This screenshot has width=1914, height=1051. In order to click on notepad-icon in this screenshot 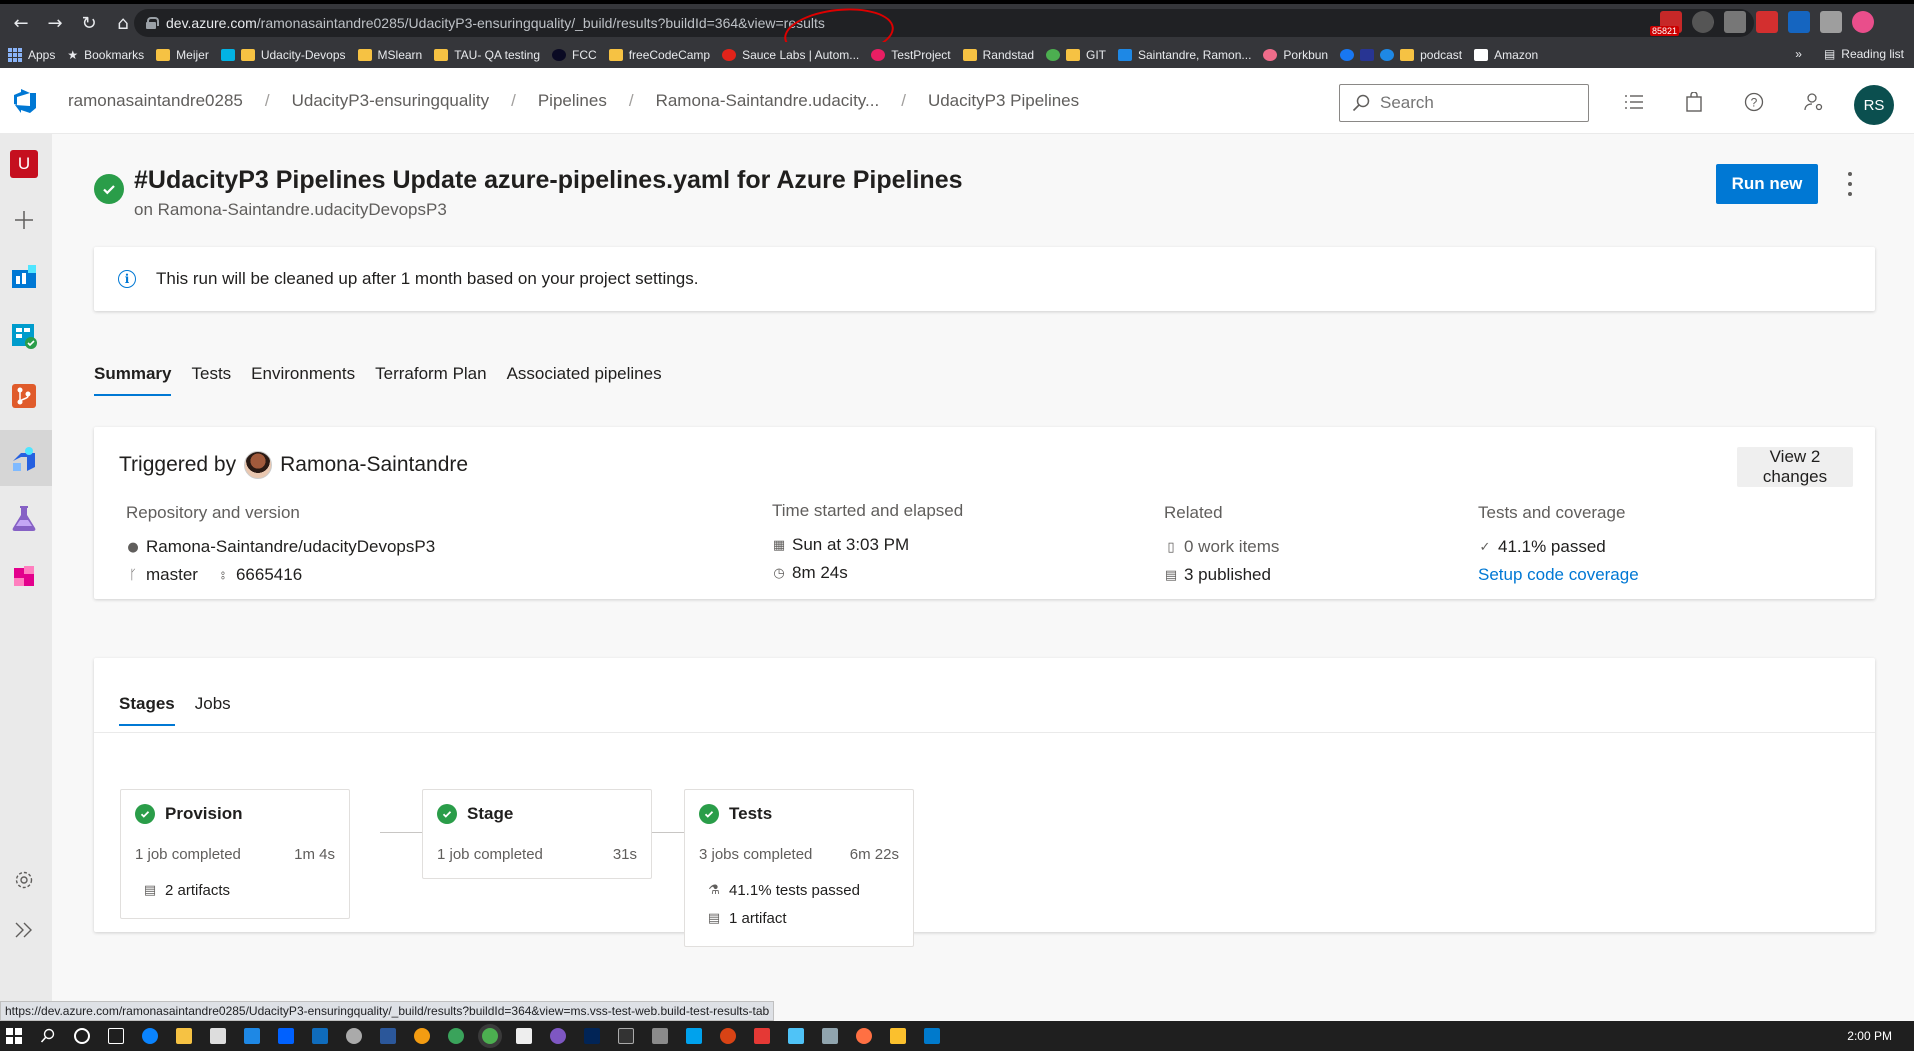, I will do `click(524, 1036)`.